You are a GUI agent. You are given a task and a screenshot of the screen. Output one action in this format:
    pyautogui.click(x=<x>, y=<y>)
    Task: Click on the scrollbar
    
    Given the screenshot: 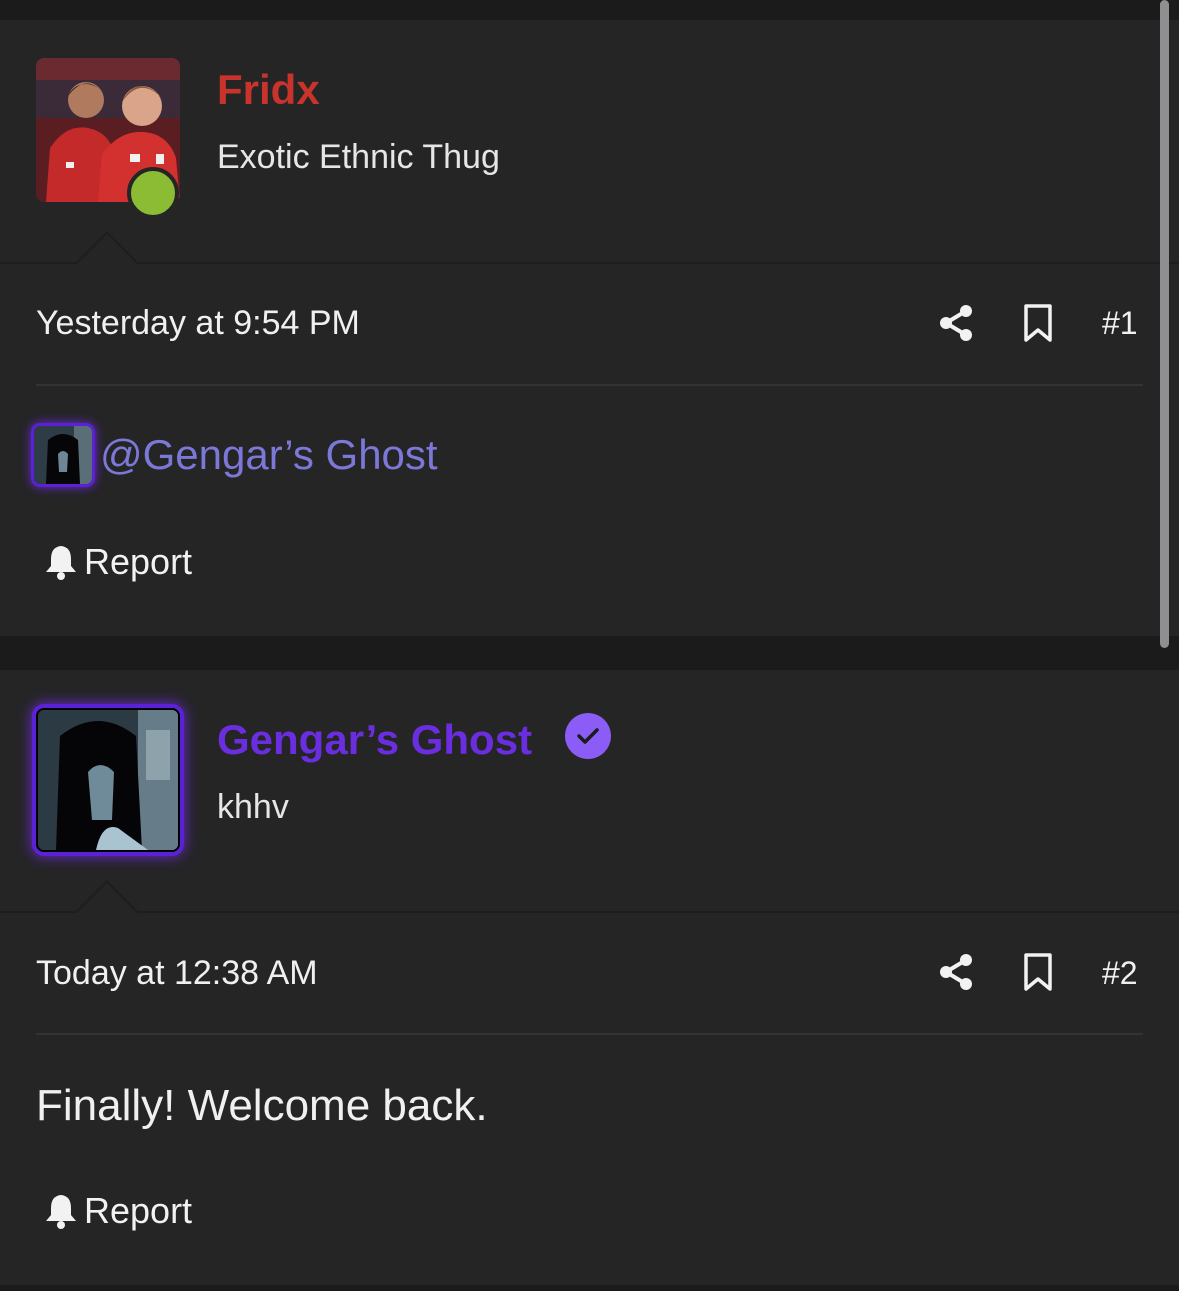 What is the action you would take?
    pyautogui.click(x=1164, y=324)
    